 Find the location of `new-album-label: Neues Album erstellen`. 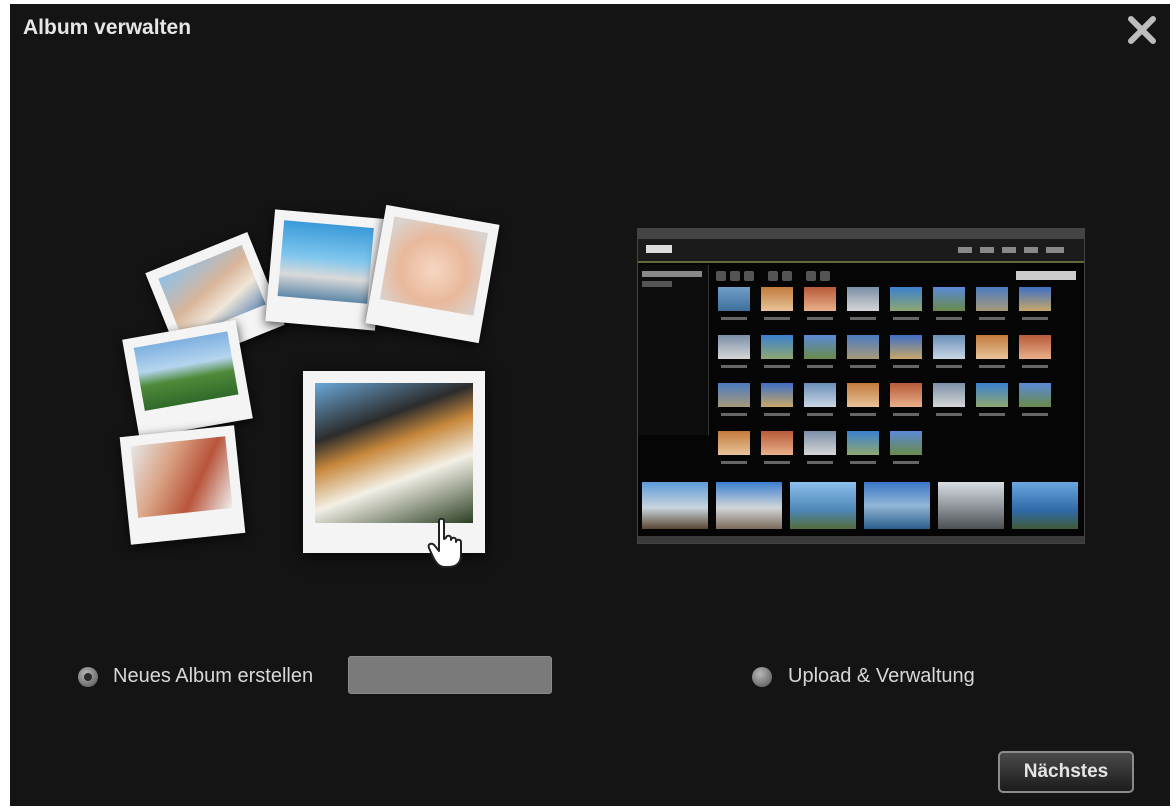

new-album-label: Neues Album erstellen is located at coordinates (213, 676).